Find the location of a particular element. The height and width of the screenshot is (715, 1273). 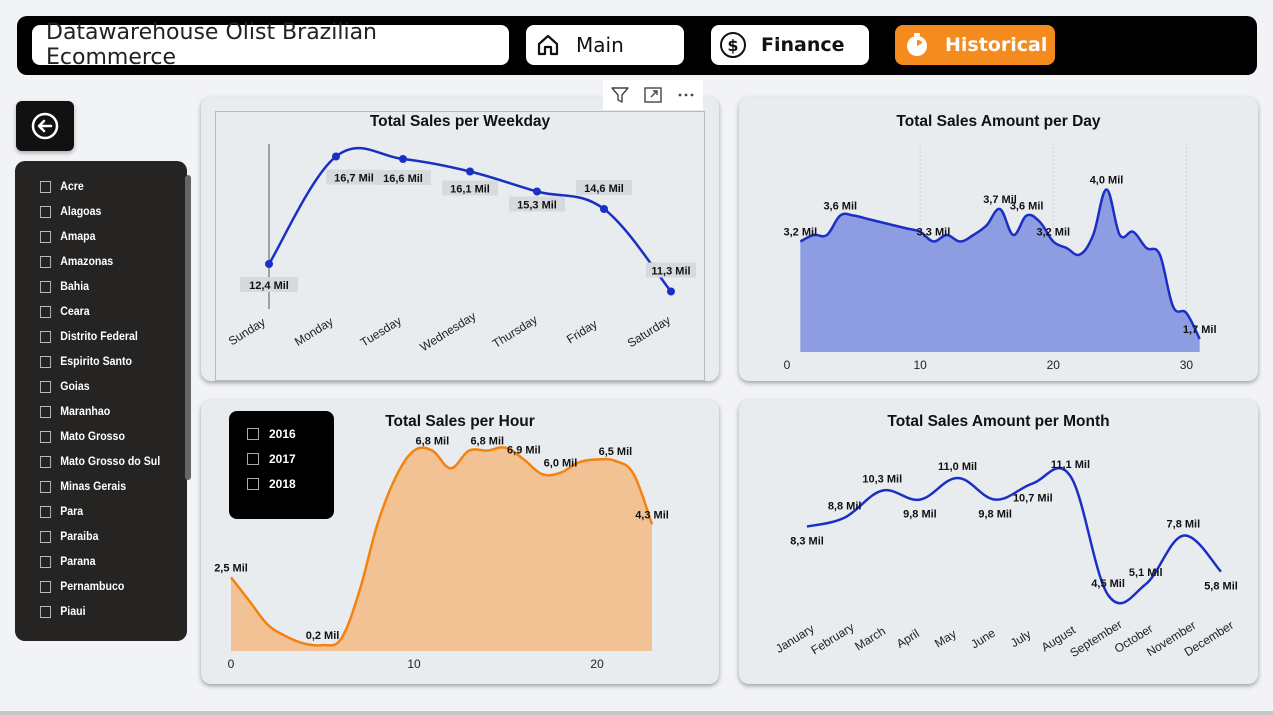

data-label: 4,0 Mil is located at coordinates (1107, 181).